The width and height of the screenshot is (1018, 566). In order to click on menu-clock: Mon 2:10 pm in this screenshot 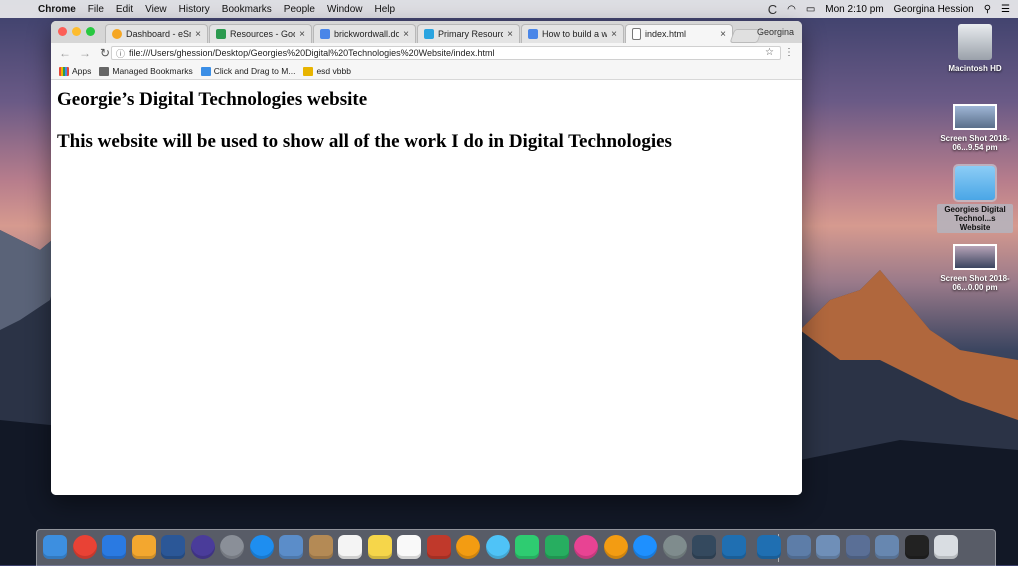, I will do `click(854, 9)`.